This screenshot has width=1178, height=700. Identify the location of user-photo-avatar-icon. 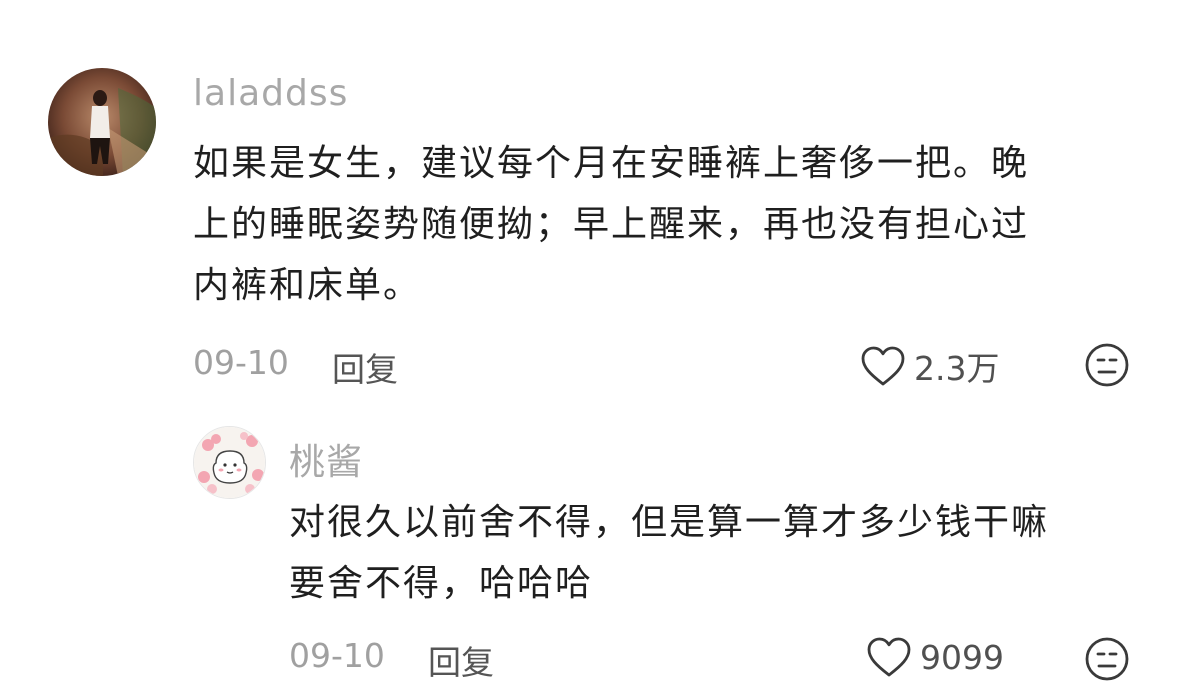
(102, 122).